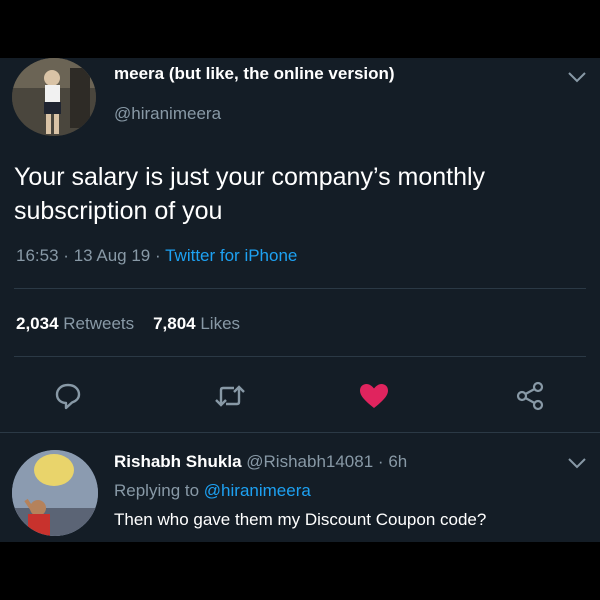 Image resolution: width=600 pixels, height=600 pixels. What do you see at coordinates (220, 323) in the screenshot?
I see `likes-label: Likes` at bounding box center [220, 323].